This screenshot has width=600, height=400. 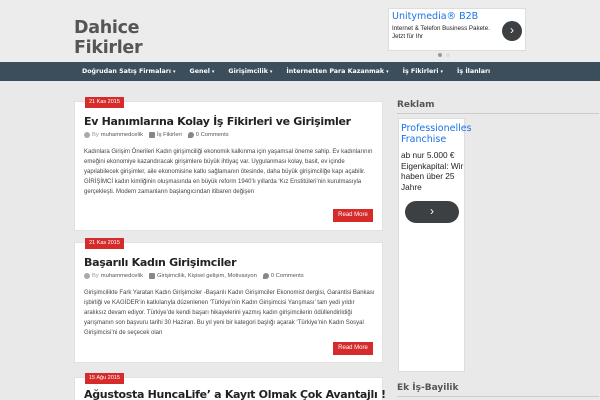 I want to click on sidebar-ad-title: Professionelles Franchise, so click(x=436, y=134).